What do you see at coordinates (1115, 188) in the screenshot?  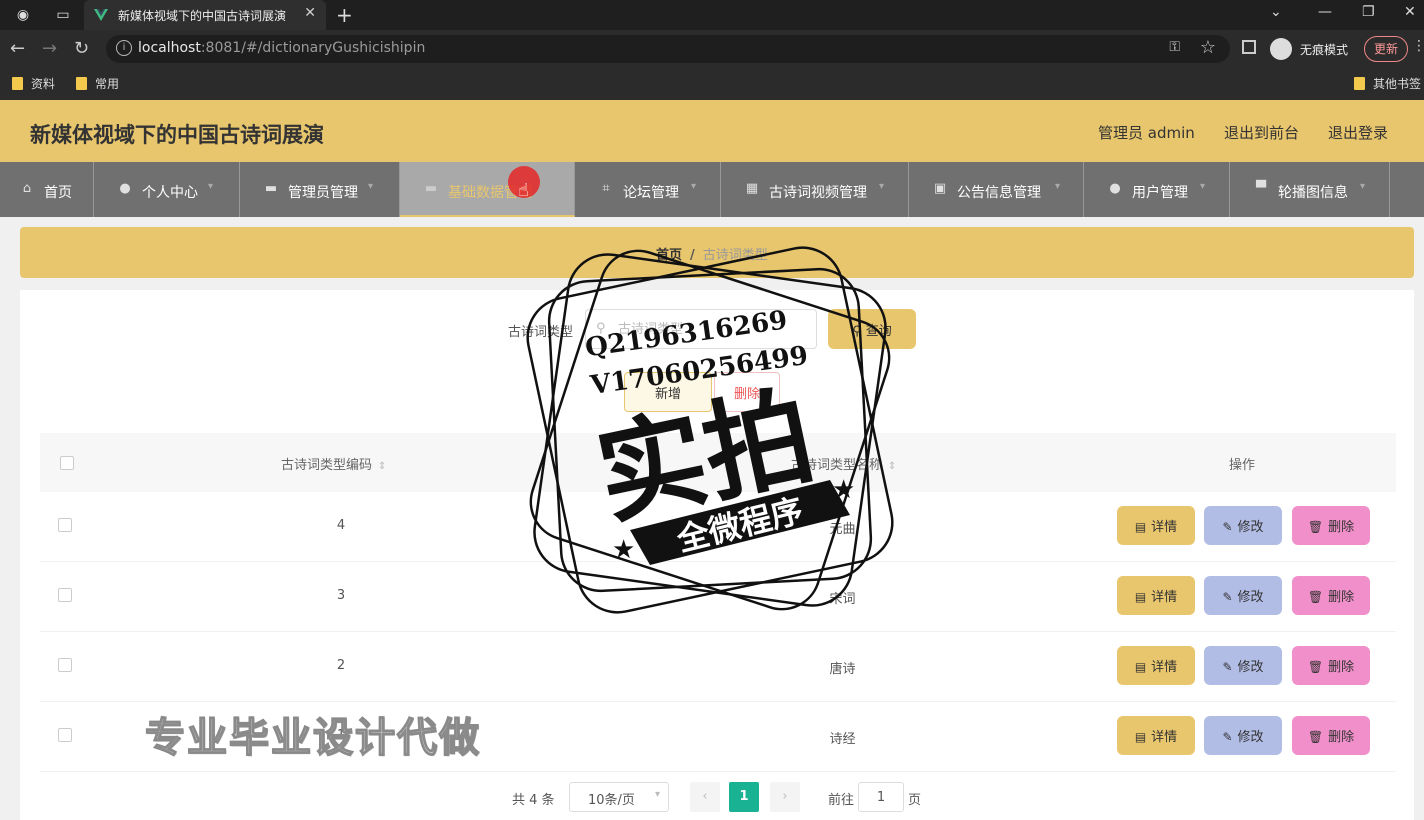 I see `person-icon: ●` at bounding box center [1115, 188].